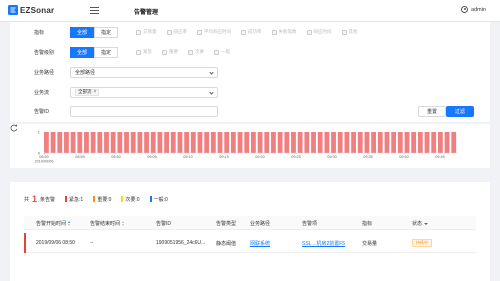 The width and height of the screenshot is (500, 281). What do you see at coordinates (106, 52) in the screenshot?
I see `level-specify-button: 指定` at bounding box center [106, 52].